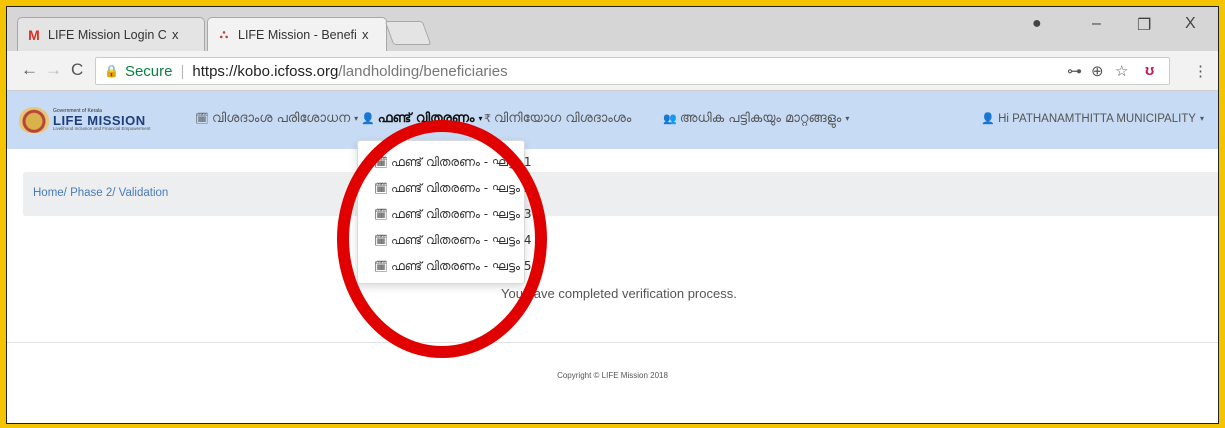  Describe the element at coordinates (1037, 24) in the screenshot. I see `account-icon: ●` at that location.